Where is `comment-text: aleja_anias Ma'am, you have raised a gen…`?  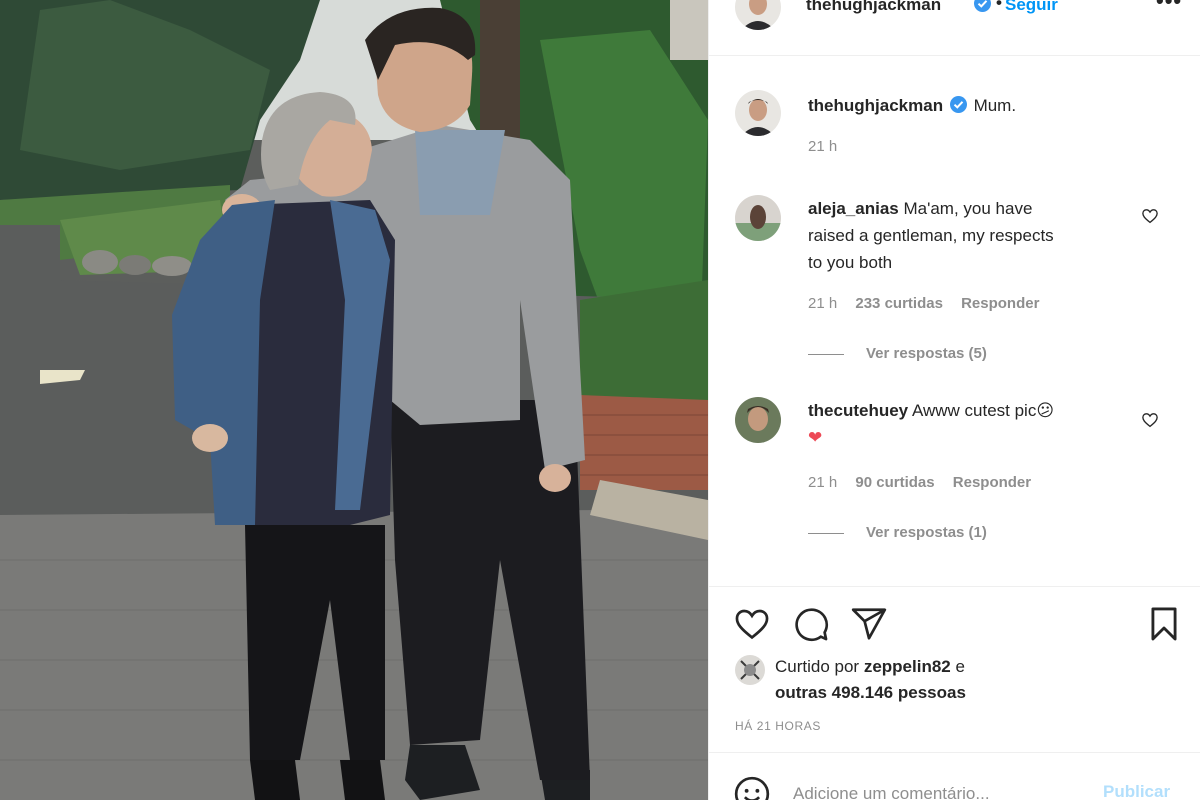 comment-text: aleja_anias Ma'am, you have raised a gen… is located at coordinates (968, 235).